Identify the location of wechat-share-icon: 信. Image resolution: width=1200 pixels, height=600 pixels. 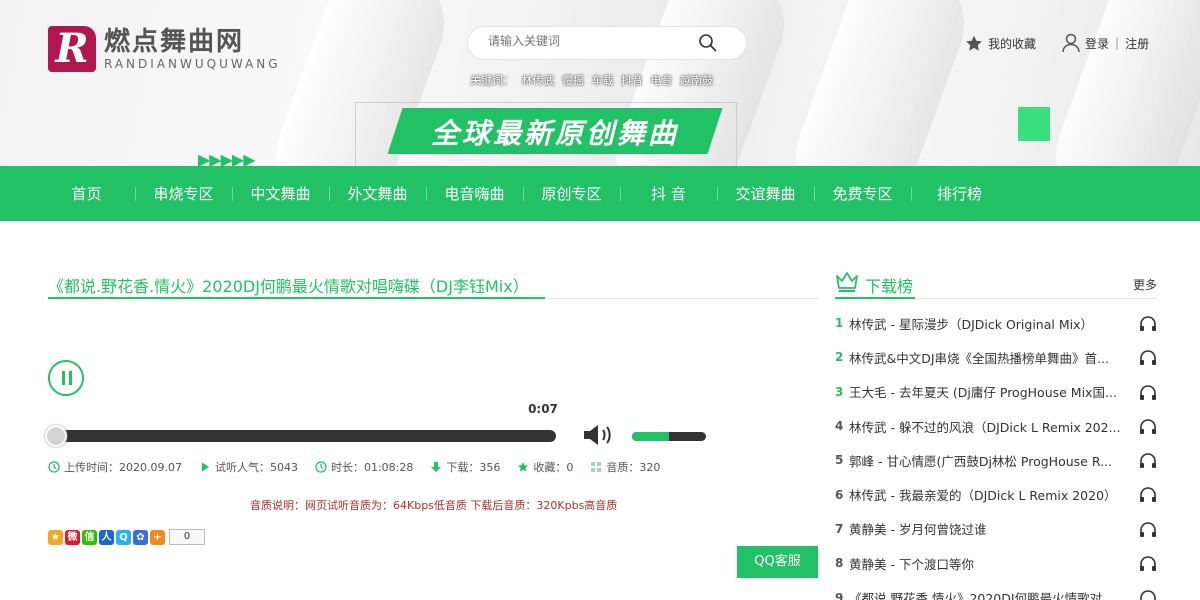
(89, 537).